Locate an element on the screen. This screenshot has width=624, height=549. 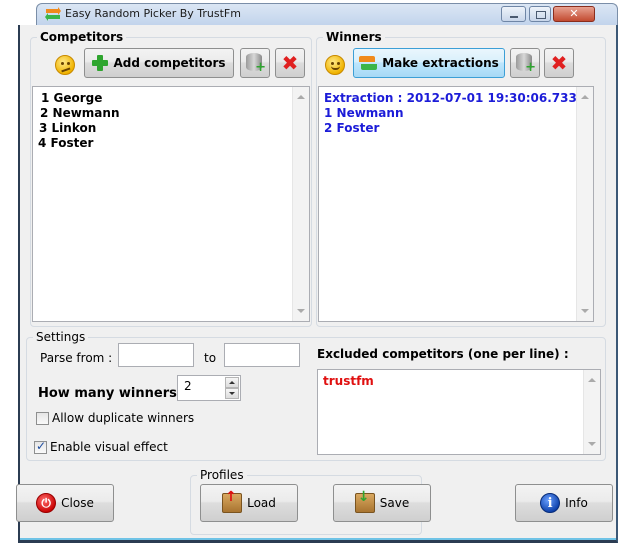
allow-duplicates-checkbox is located at coordinates (42, 418).